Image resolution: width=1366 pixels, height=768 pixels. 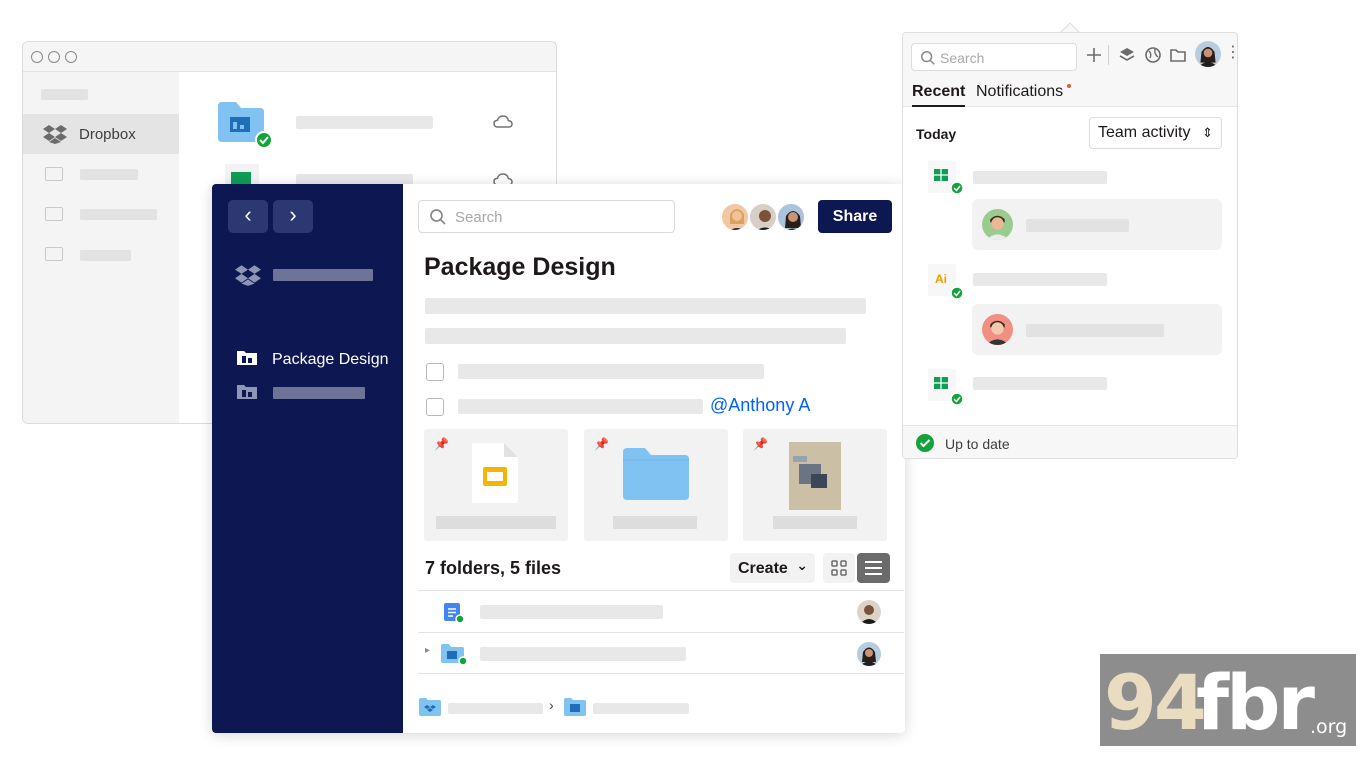 I want to click on activity-filter-select: Team activity ⇕, so click(x=1155, y=133).